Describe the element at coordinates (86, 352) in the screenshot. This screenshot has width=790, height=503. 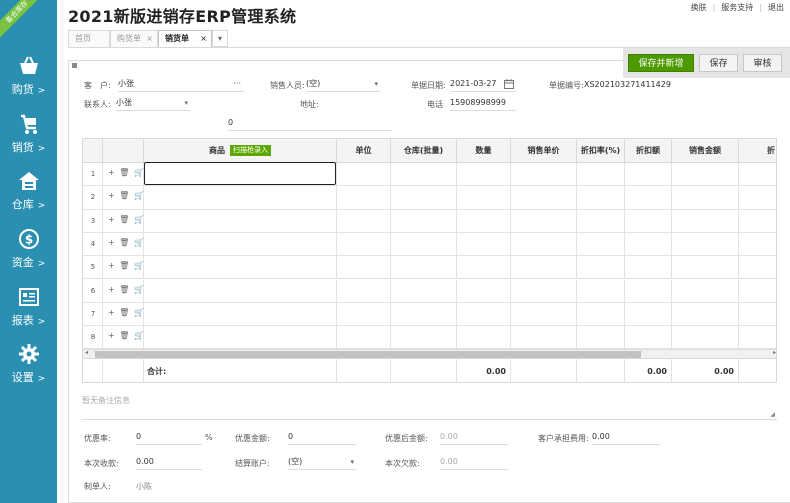
I see `scroll-left-icon: ◂` at that location.